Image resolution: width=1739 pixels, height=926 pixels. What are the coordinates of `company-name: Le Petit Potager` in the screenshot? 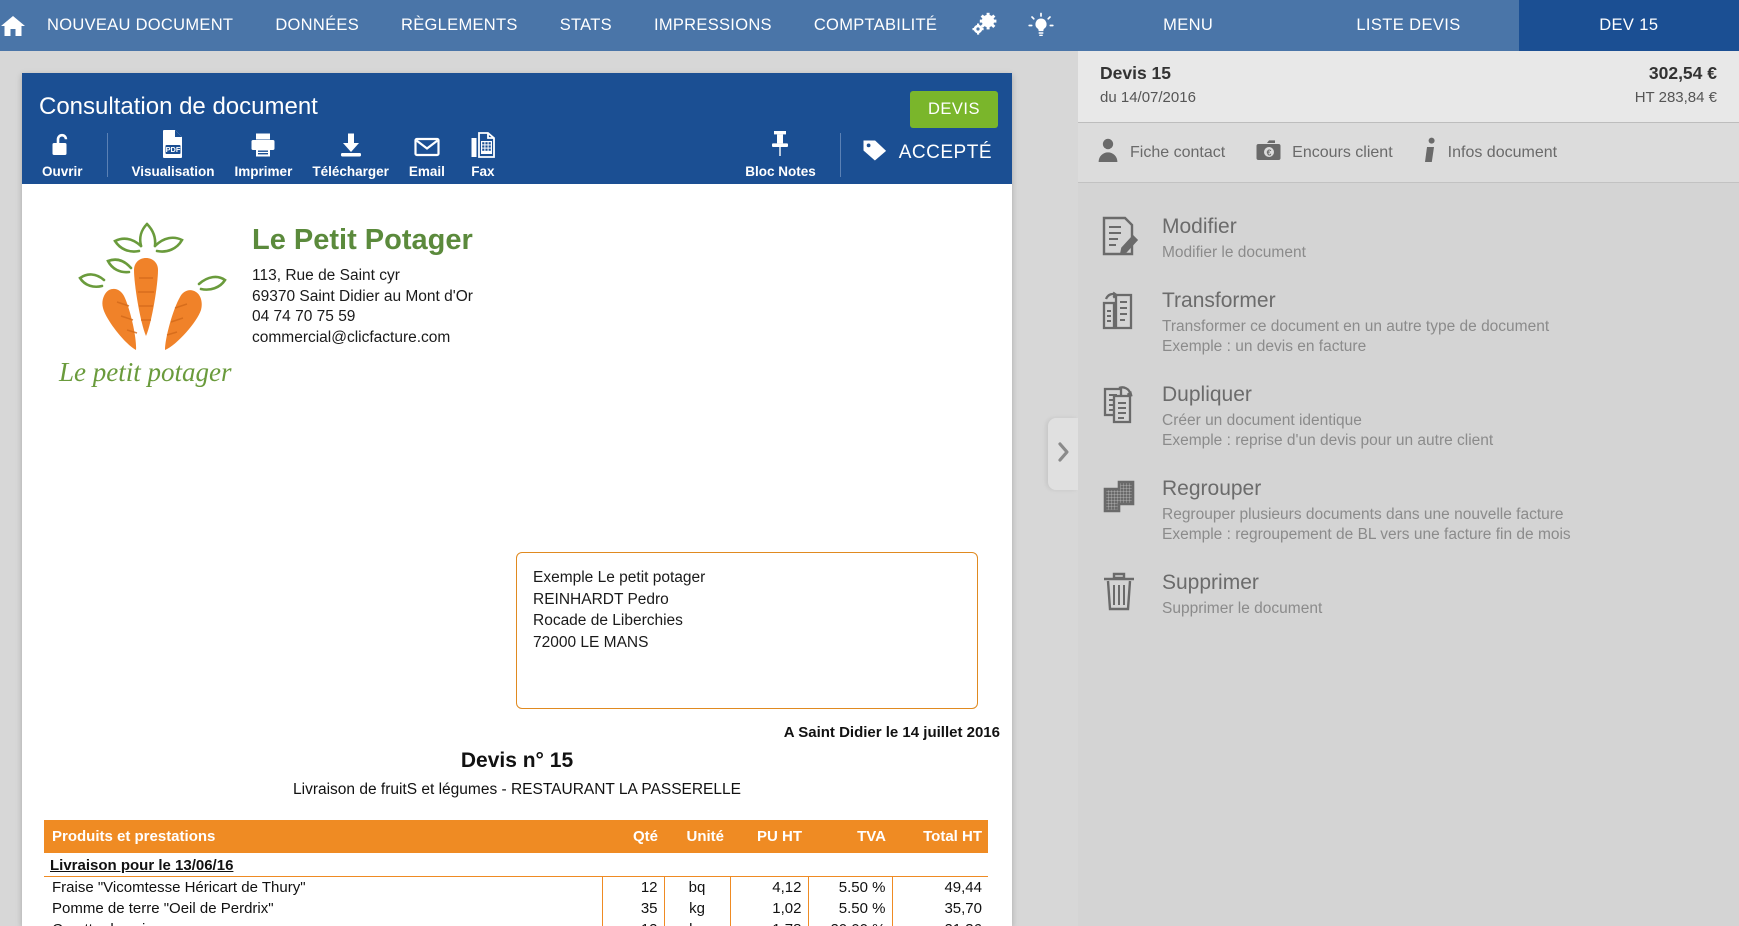 It's located at (362, 240).